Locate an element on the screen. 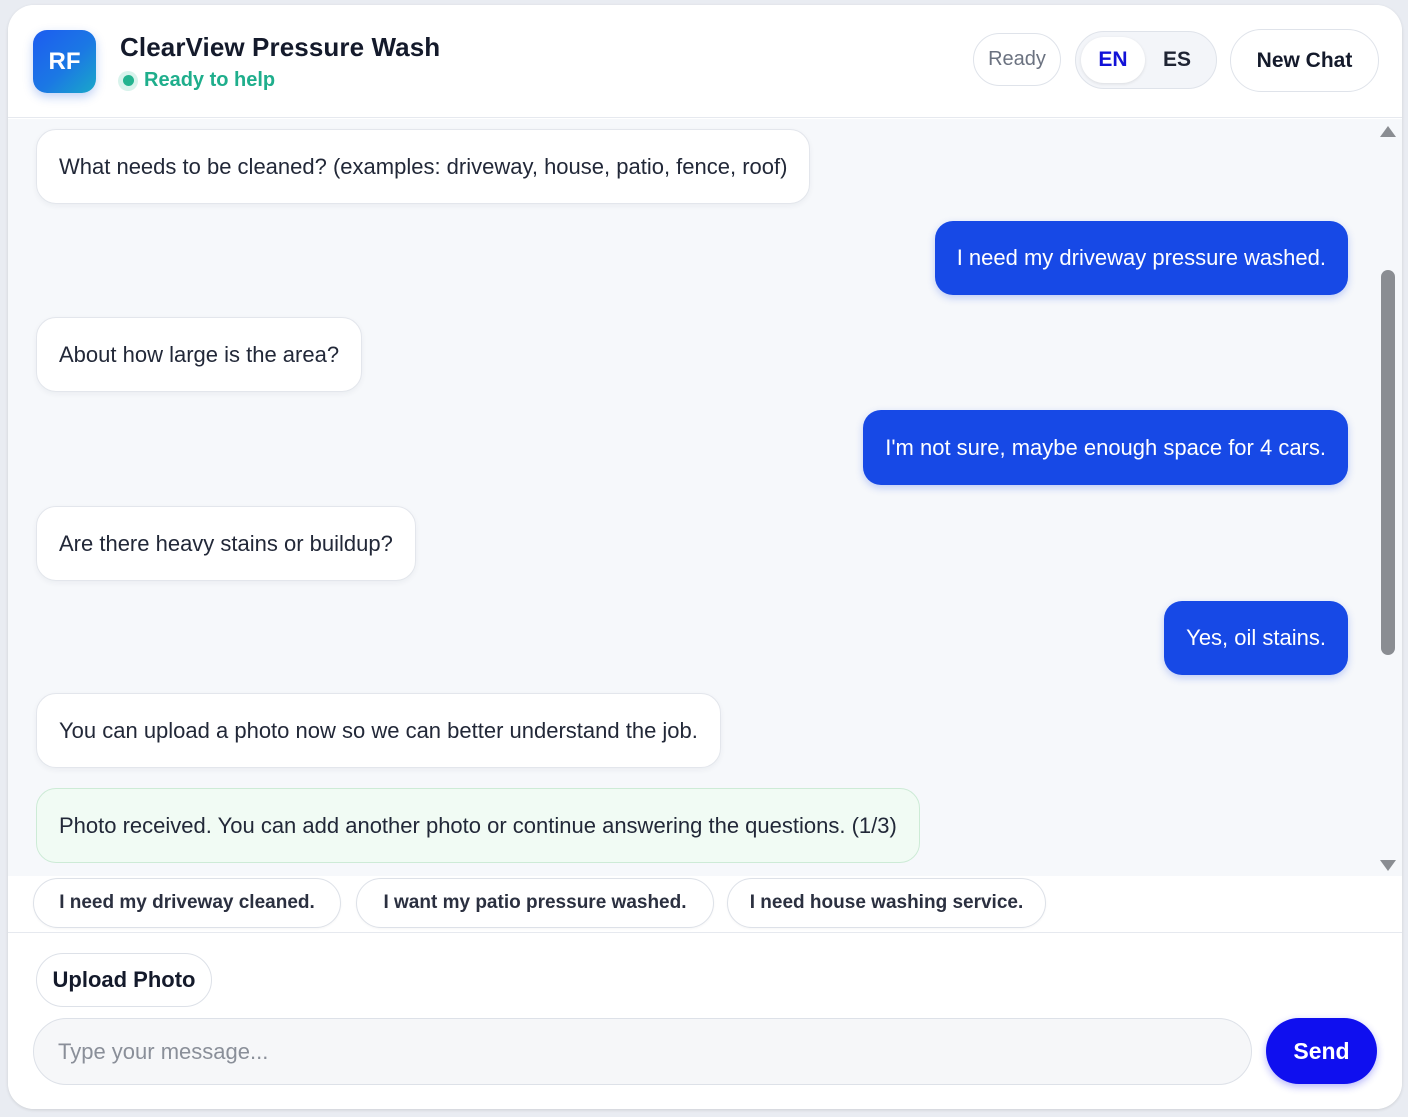  scroll-down-arrow-icon is located at coordinates (1388, 865).